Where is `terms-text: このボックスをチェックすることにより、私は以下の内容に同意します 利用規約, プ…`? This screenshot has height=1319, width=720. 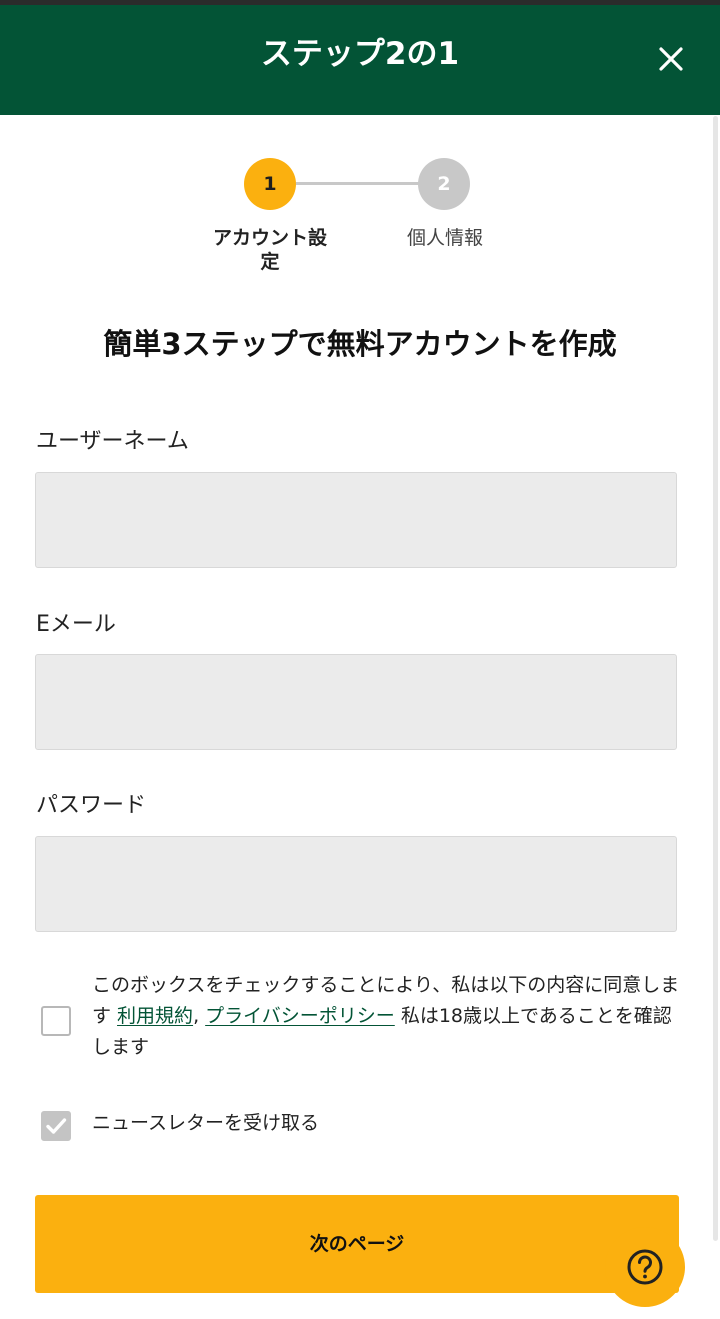 terms-text: このボックスをチェックすることにより、私は以下の内容に同意します 利用規約, プ… is located at coordinates (387, 1016).